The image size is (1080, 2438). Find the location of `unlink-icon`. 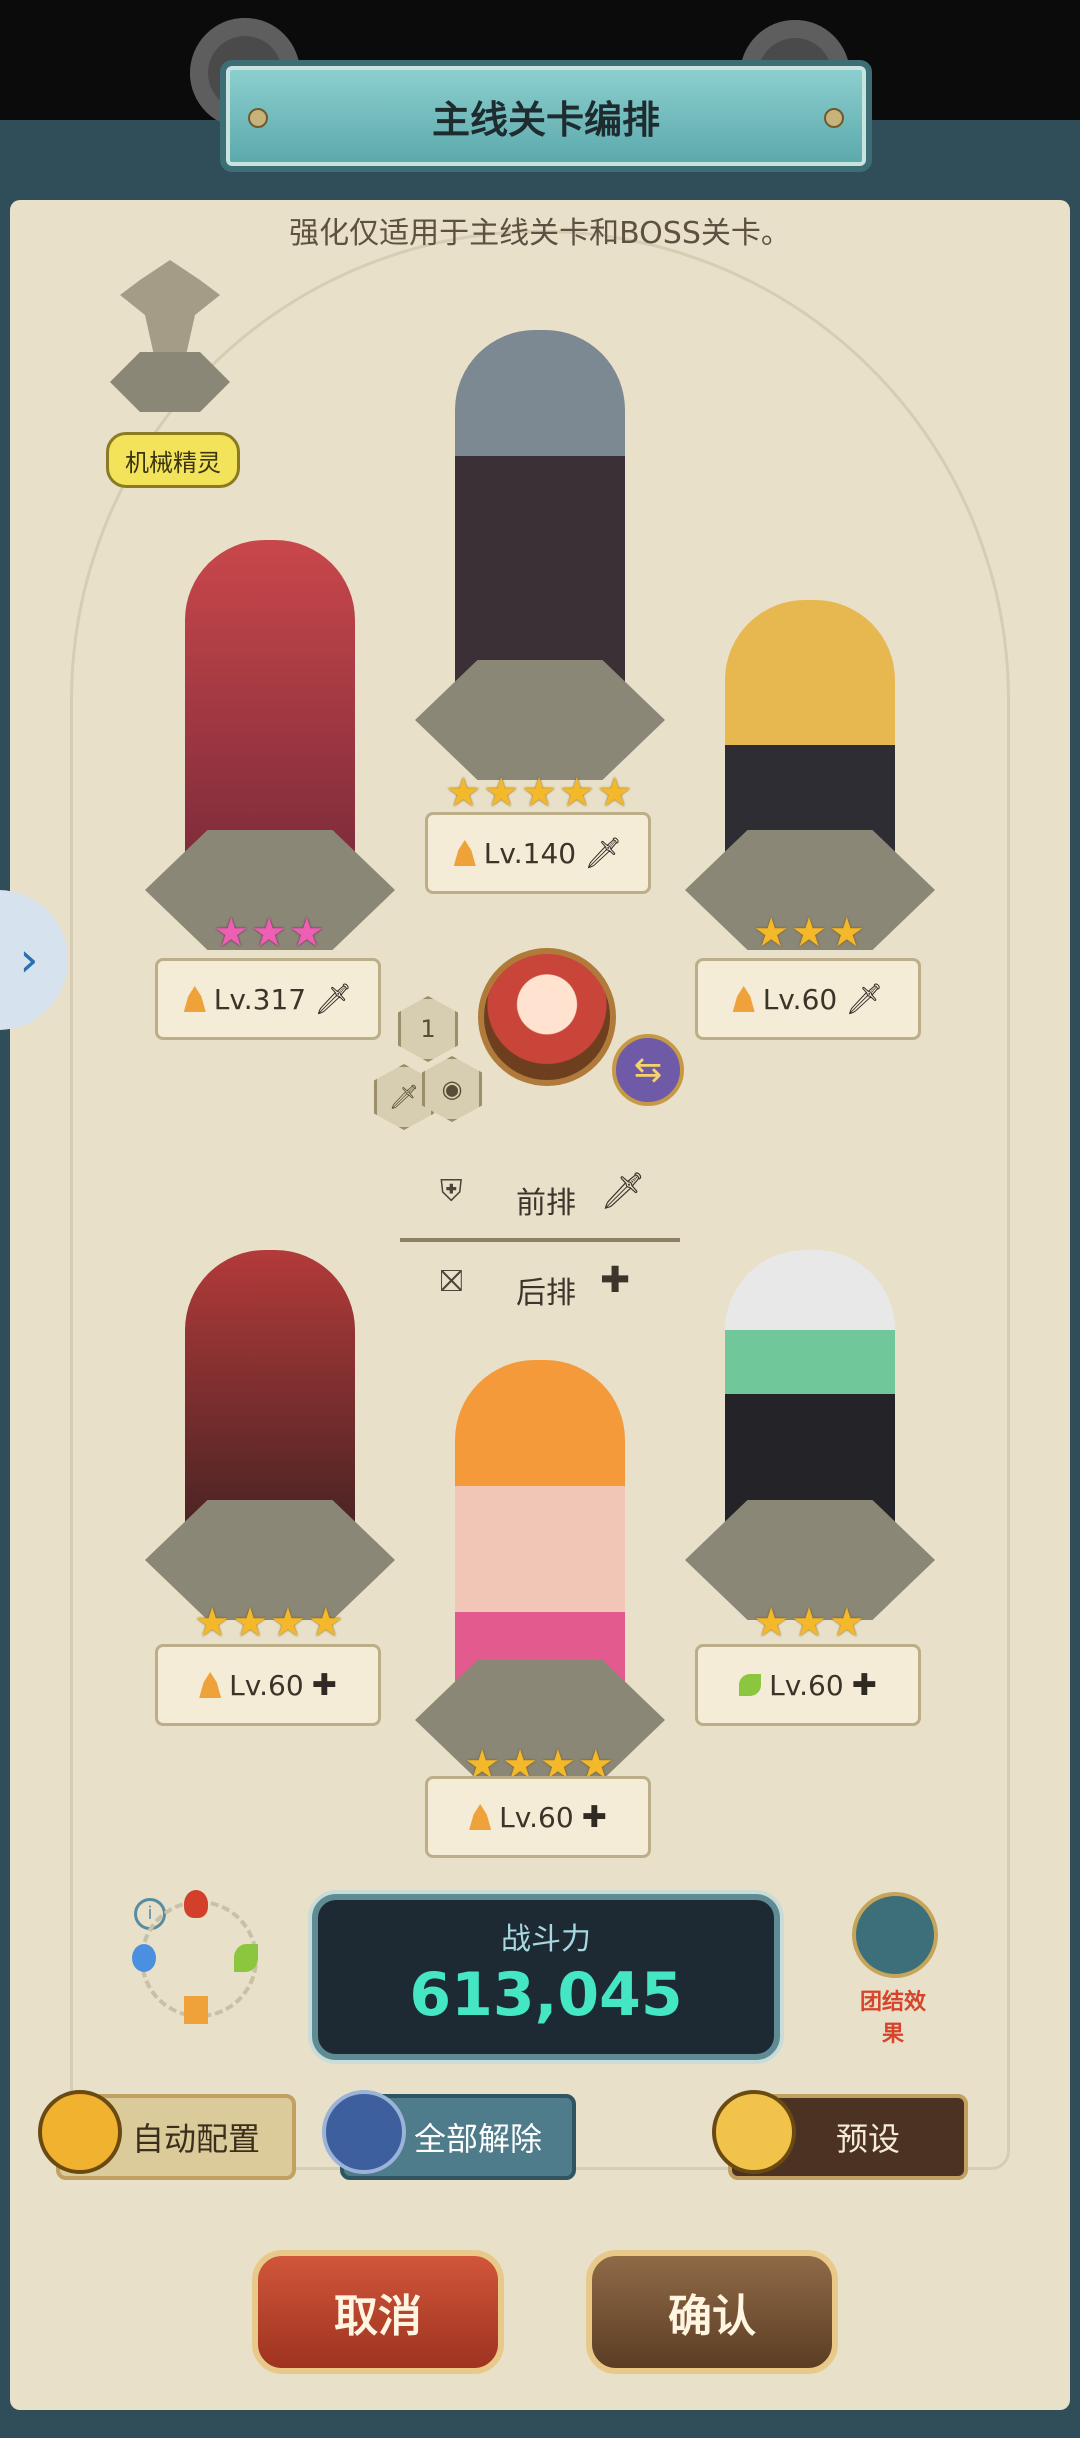

unlink-icon is located at coordinates (364, 2132).